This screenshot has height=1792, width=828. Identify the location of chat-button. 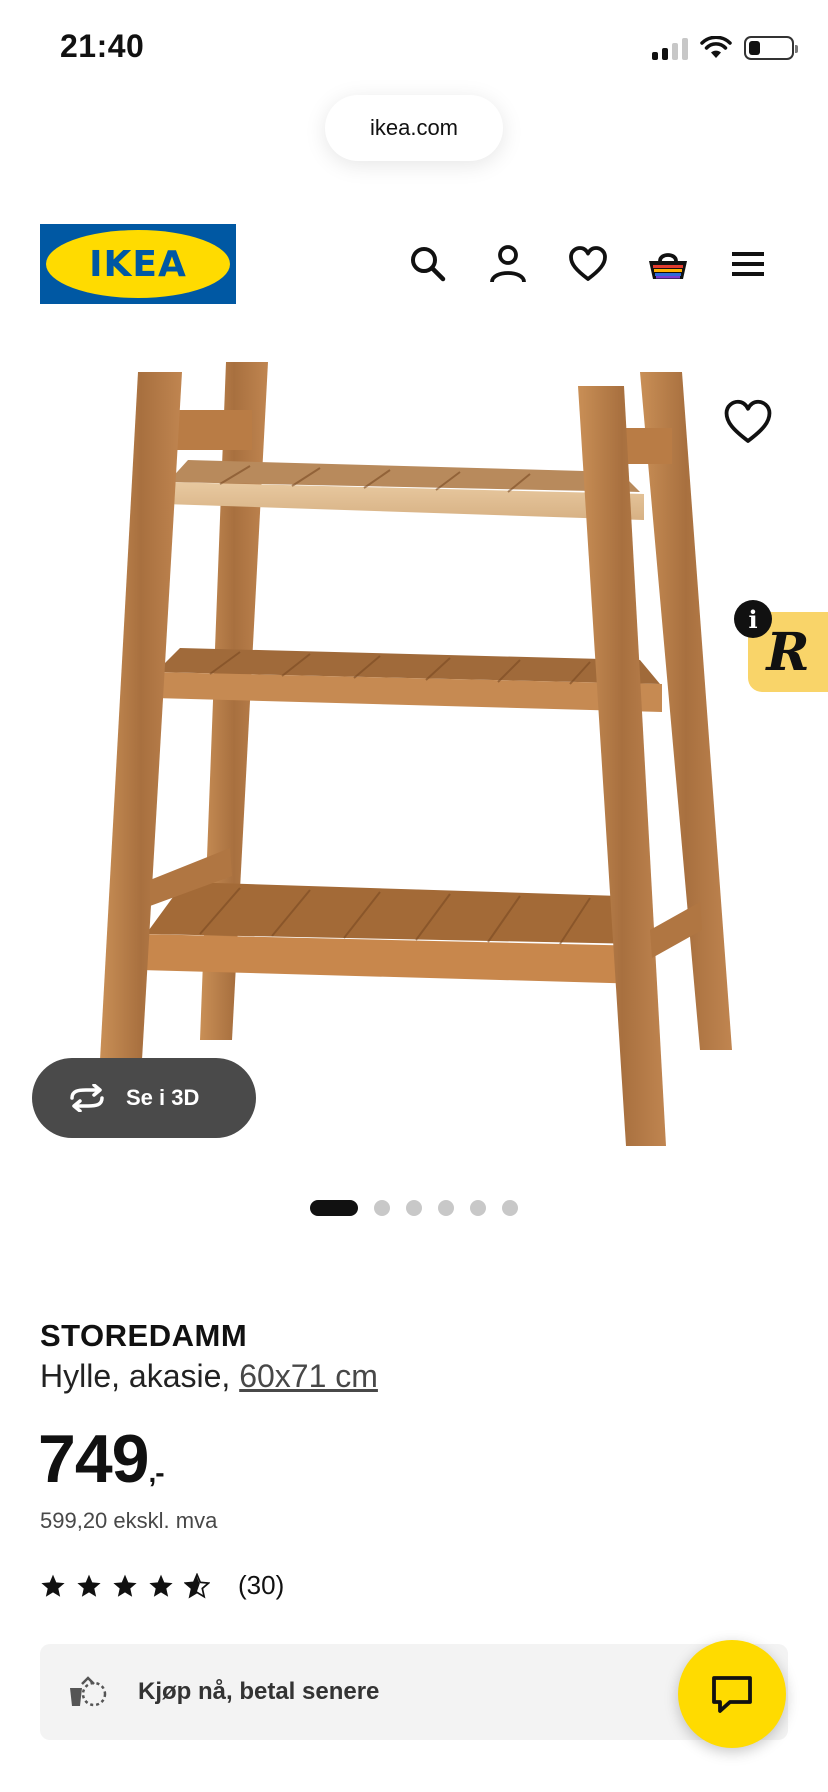
(732, 1694).